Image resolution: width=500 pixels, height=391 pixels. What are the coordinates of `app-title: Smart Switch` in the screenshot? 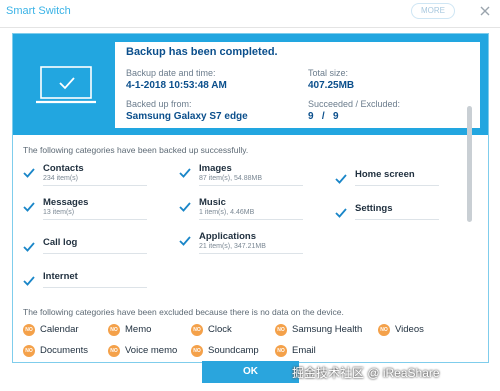 It's located at (38, 11).